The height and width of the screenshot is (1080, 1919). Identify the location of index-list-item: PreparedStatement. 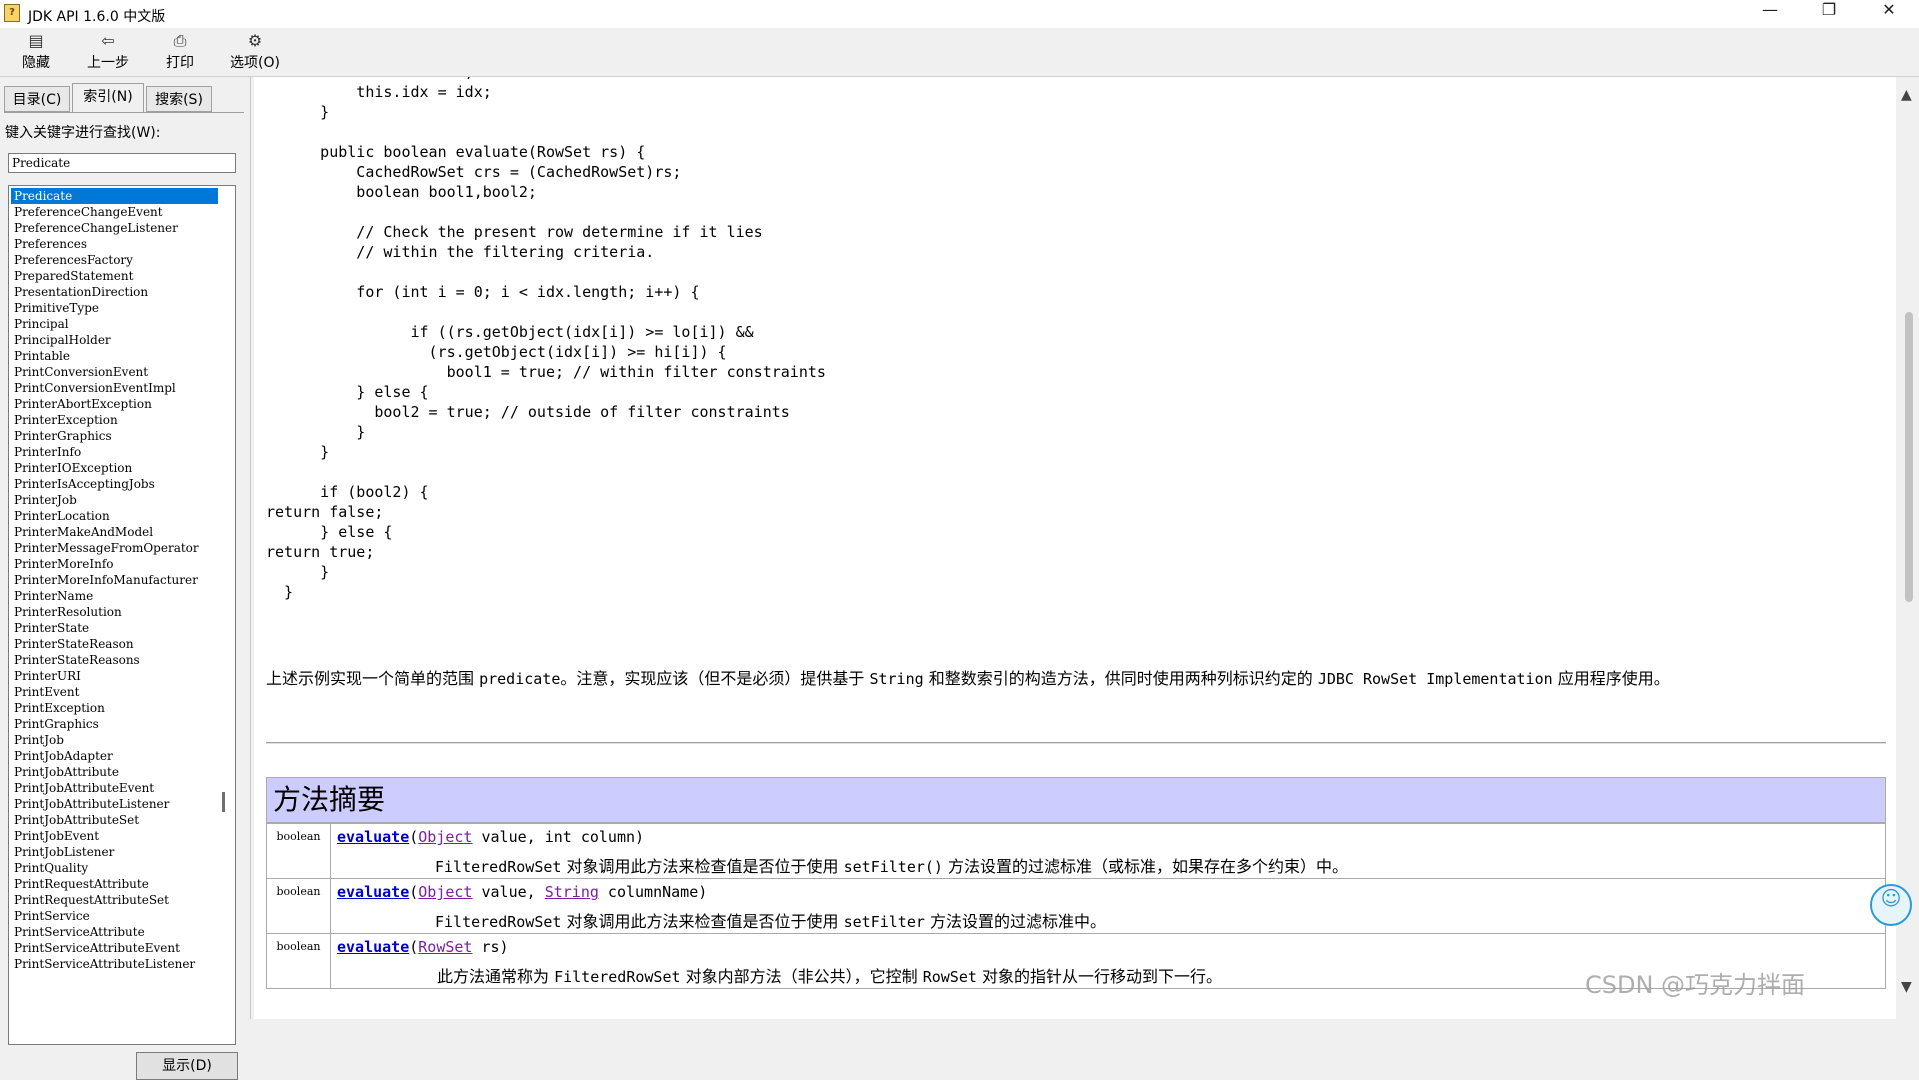
(114, 276).